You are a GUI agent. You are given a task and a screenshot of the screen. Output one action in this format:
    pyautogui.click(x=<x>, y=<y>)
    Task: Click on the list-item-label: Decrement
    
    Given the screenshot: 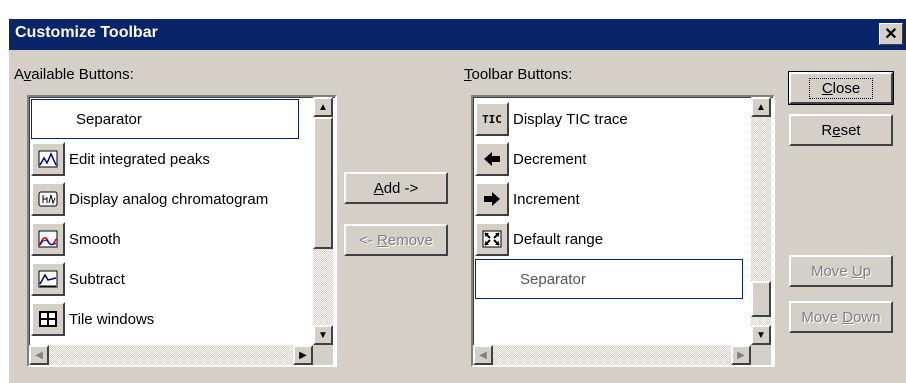 What is the action you would take?
    pyautogui.click(x=550, y=159)
    